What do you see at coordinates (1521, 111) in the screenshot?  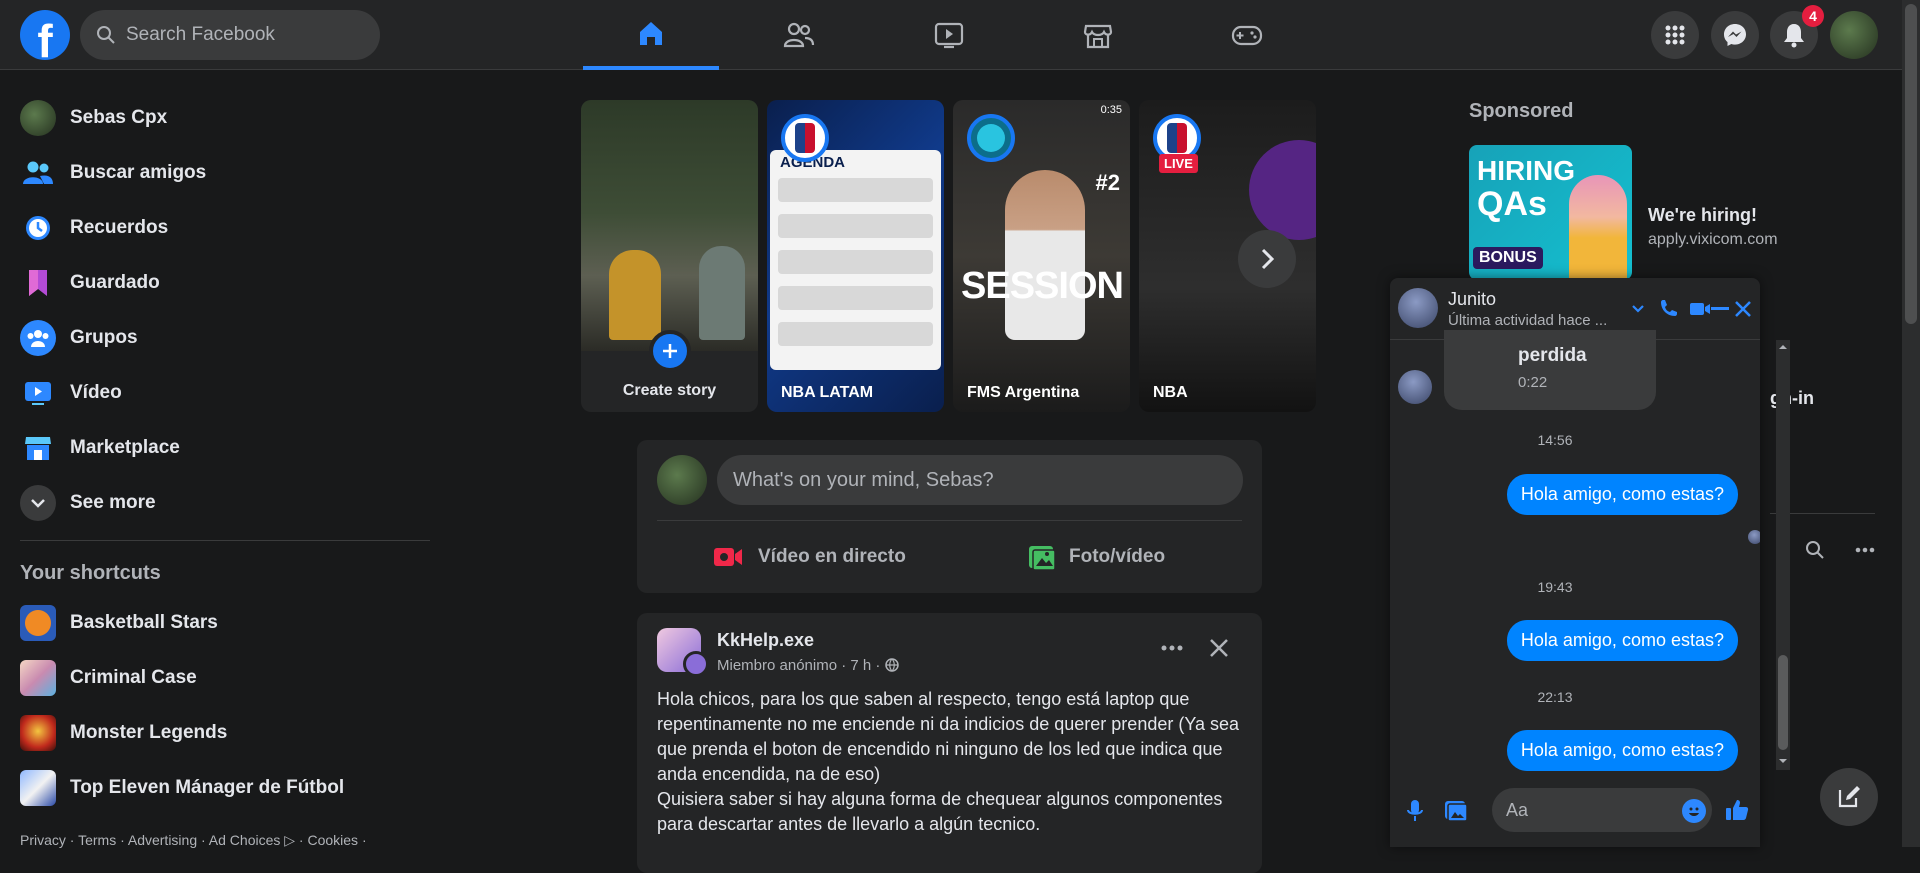 I see `sponsored-heading: Sponsored` at bounding box center [1521, 111].